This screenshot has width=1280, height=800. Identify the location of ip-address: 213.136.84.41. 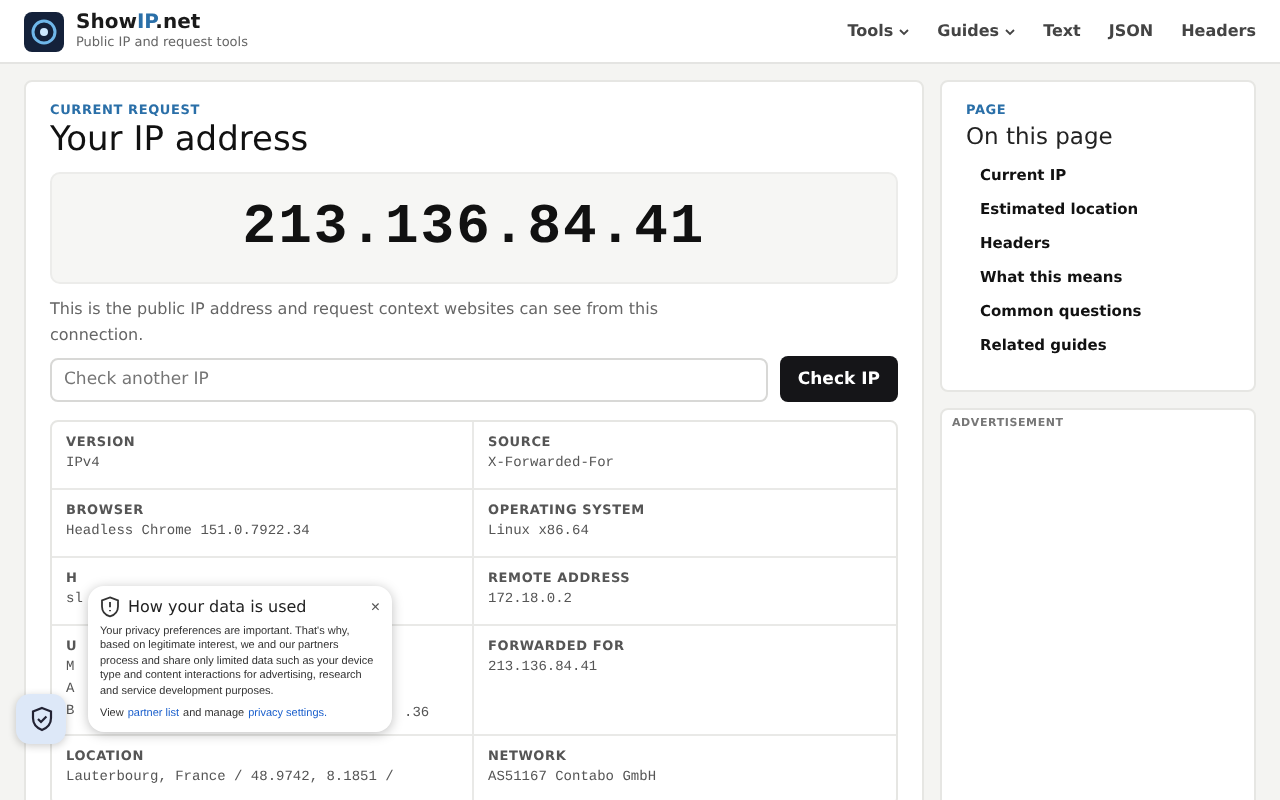
(474, 228).